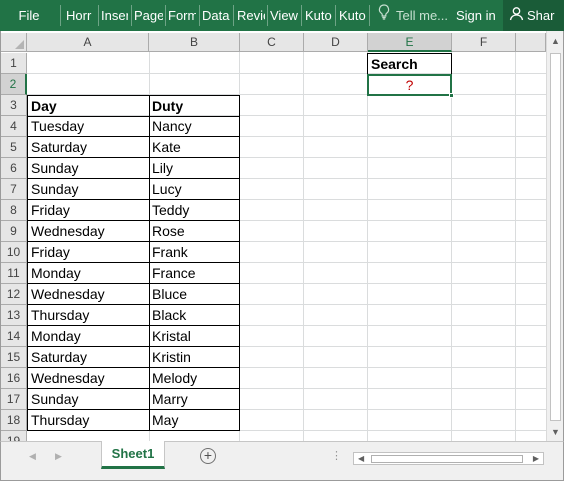 This screenshot has width=564, height=481. What do you see at coordinates (14, 126) in the screenshot?
I see `row-header: 4` at bounding box center [14, 126].